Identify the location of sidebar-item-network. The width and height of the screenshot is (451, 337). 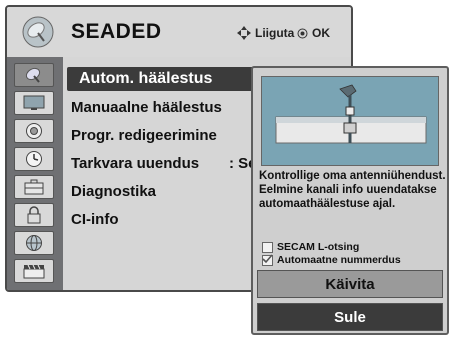
(34, 243).